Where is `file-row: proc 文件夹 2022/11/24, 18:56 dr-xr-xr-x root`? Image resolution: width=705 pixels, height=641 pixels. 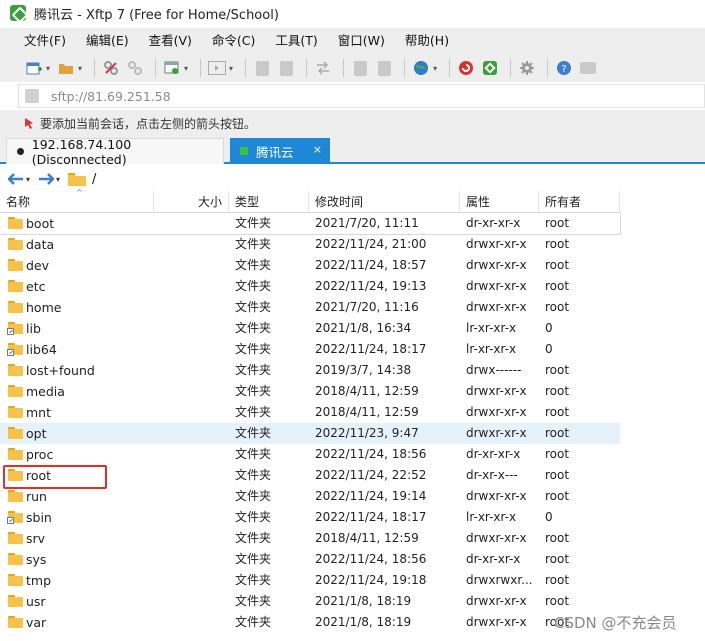
file-row: proc 文件夹 2022/11/24, 18:56 dr-xr-xr-x root is located at coordinates (310, 454).